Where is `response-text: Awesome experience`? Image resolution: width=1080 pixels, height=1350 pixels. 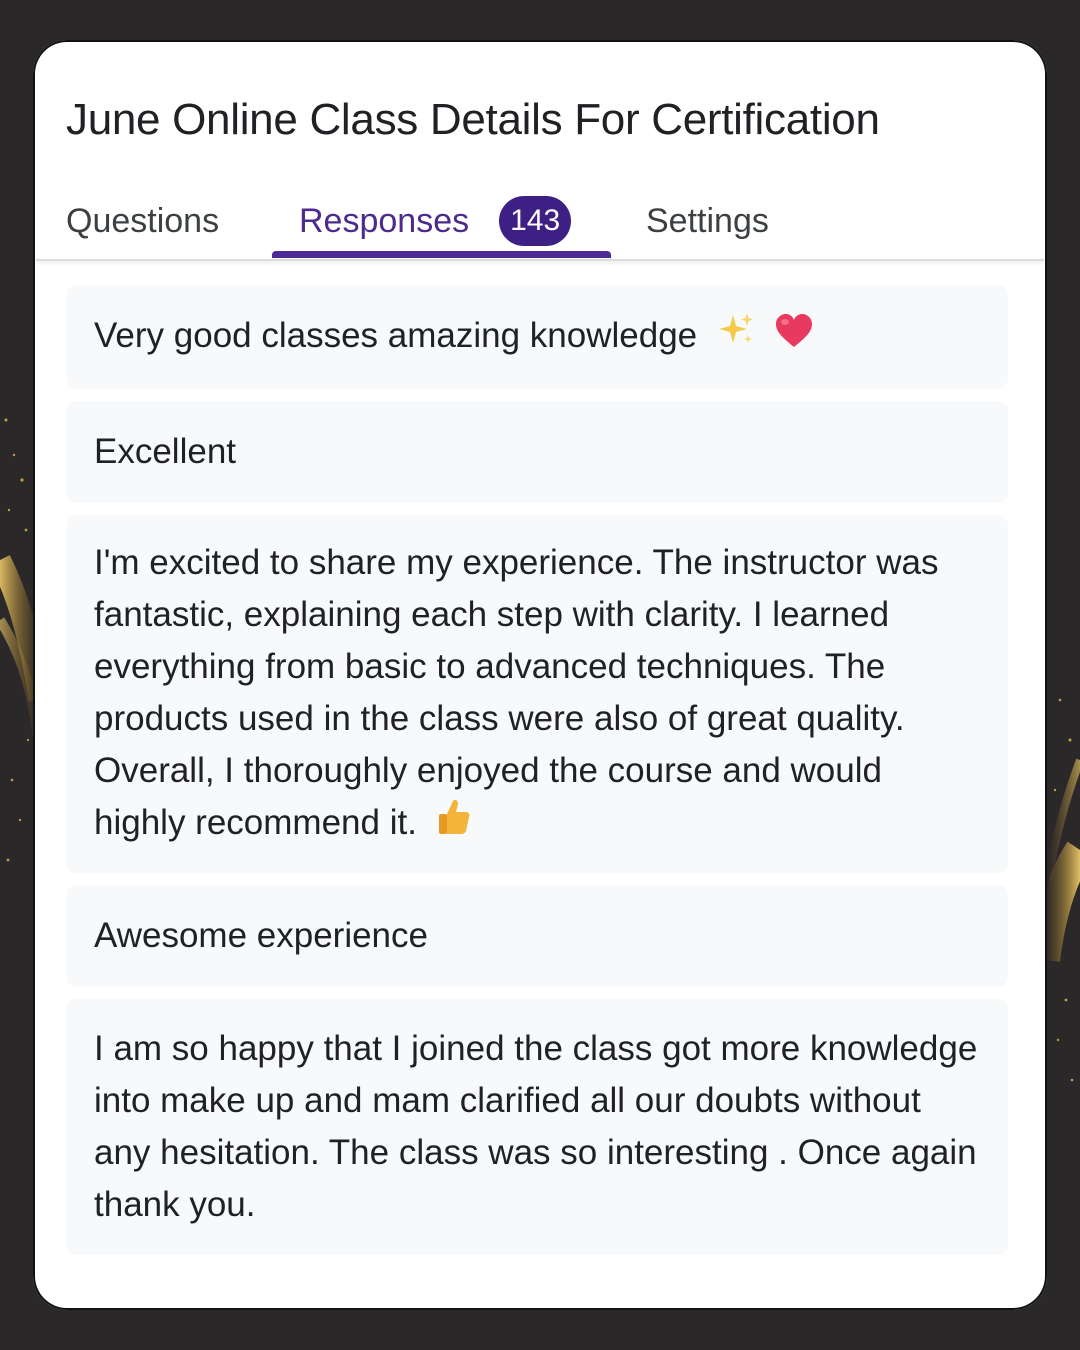 response-text: Awesome experience is located at coordinates (261, 935).